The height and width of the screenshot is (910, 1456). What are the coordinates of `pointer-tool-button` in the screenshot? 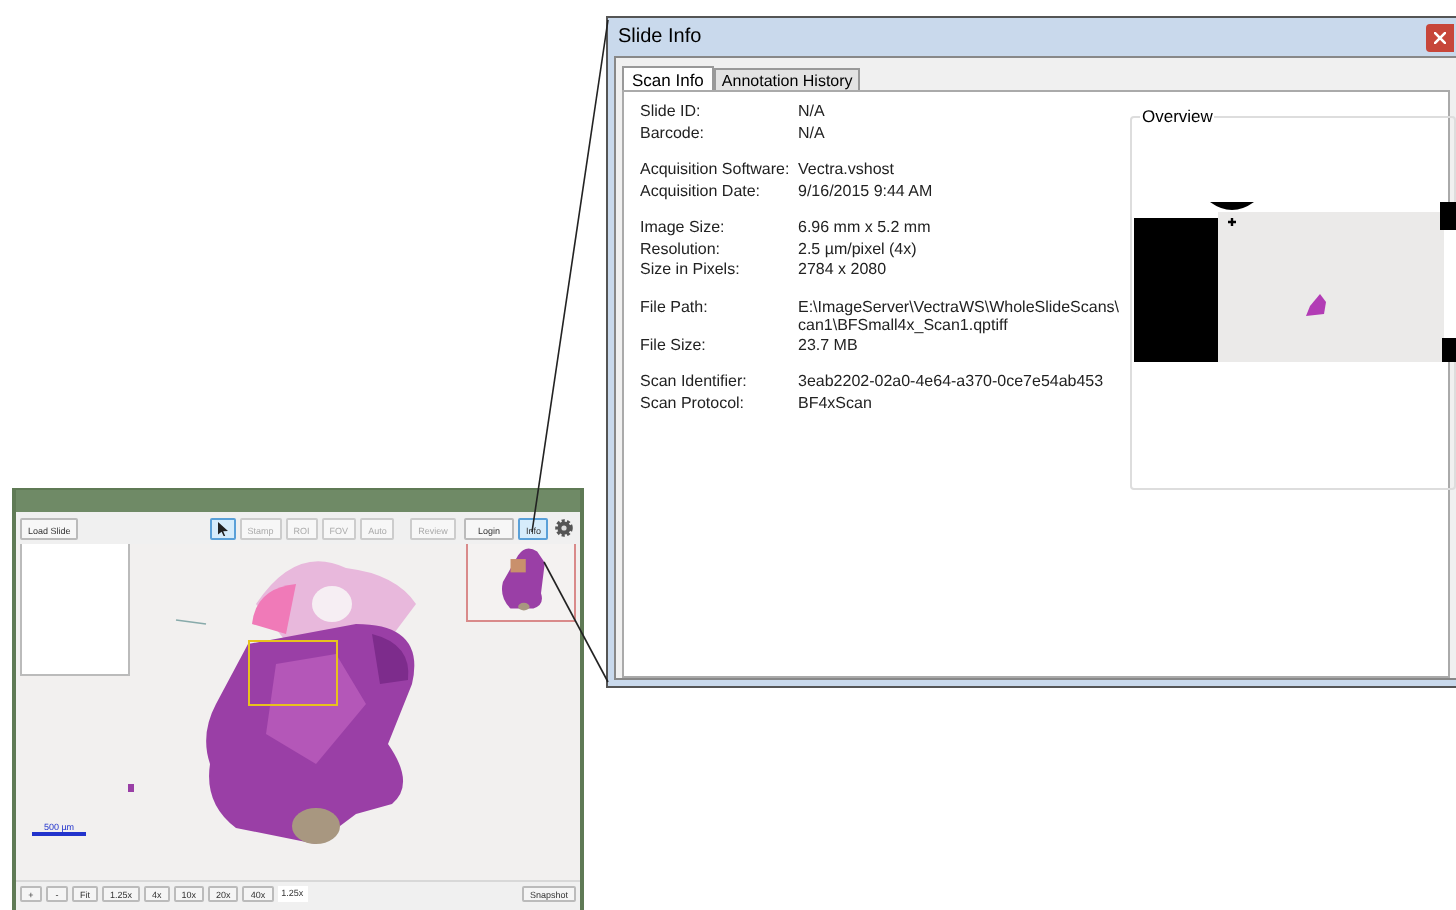 It's located at (222, 528).